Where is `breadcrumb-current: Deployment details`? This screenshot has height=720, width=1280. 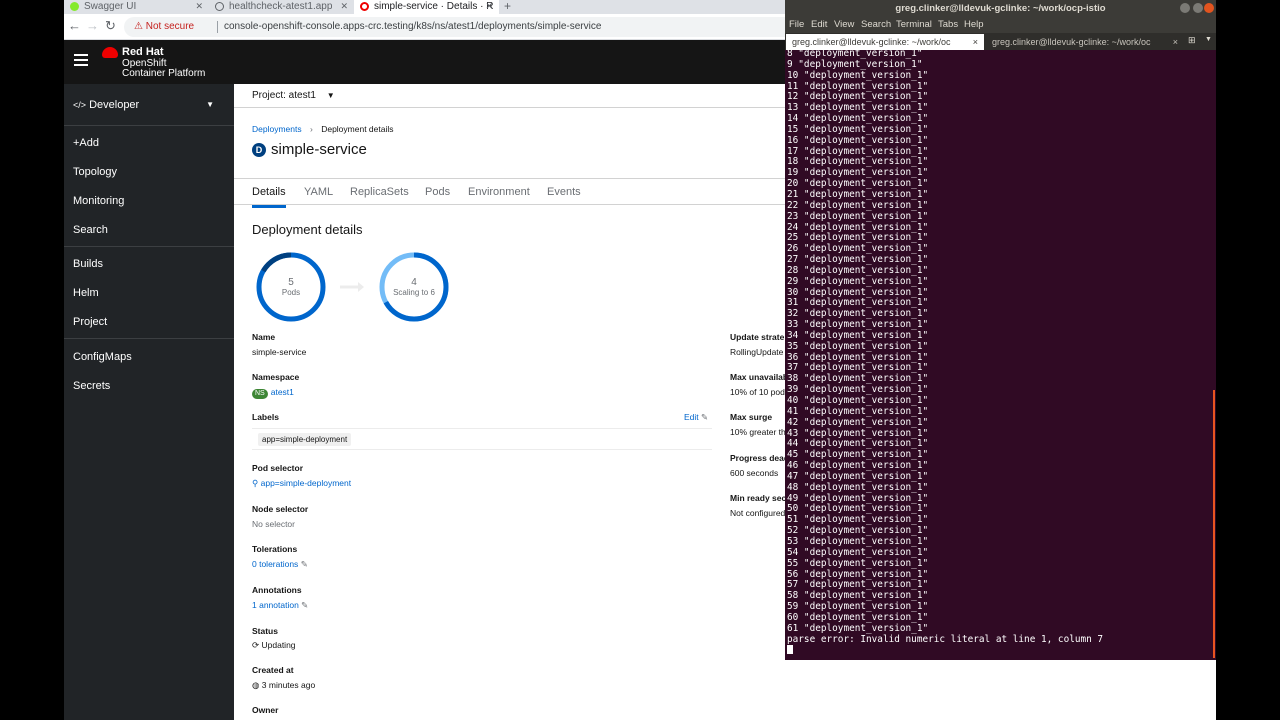 breadcrumb-current: Deployment details is located at coordinates (357, 129).